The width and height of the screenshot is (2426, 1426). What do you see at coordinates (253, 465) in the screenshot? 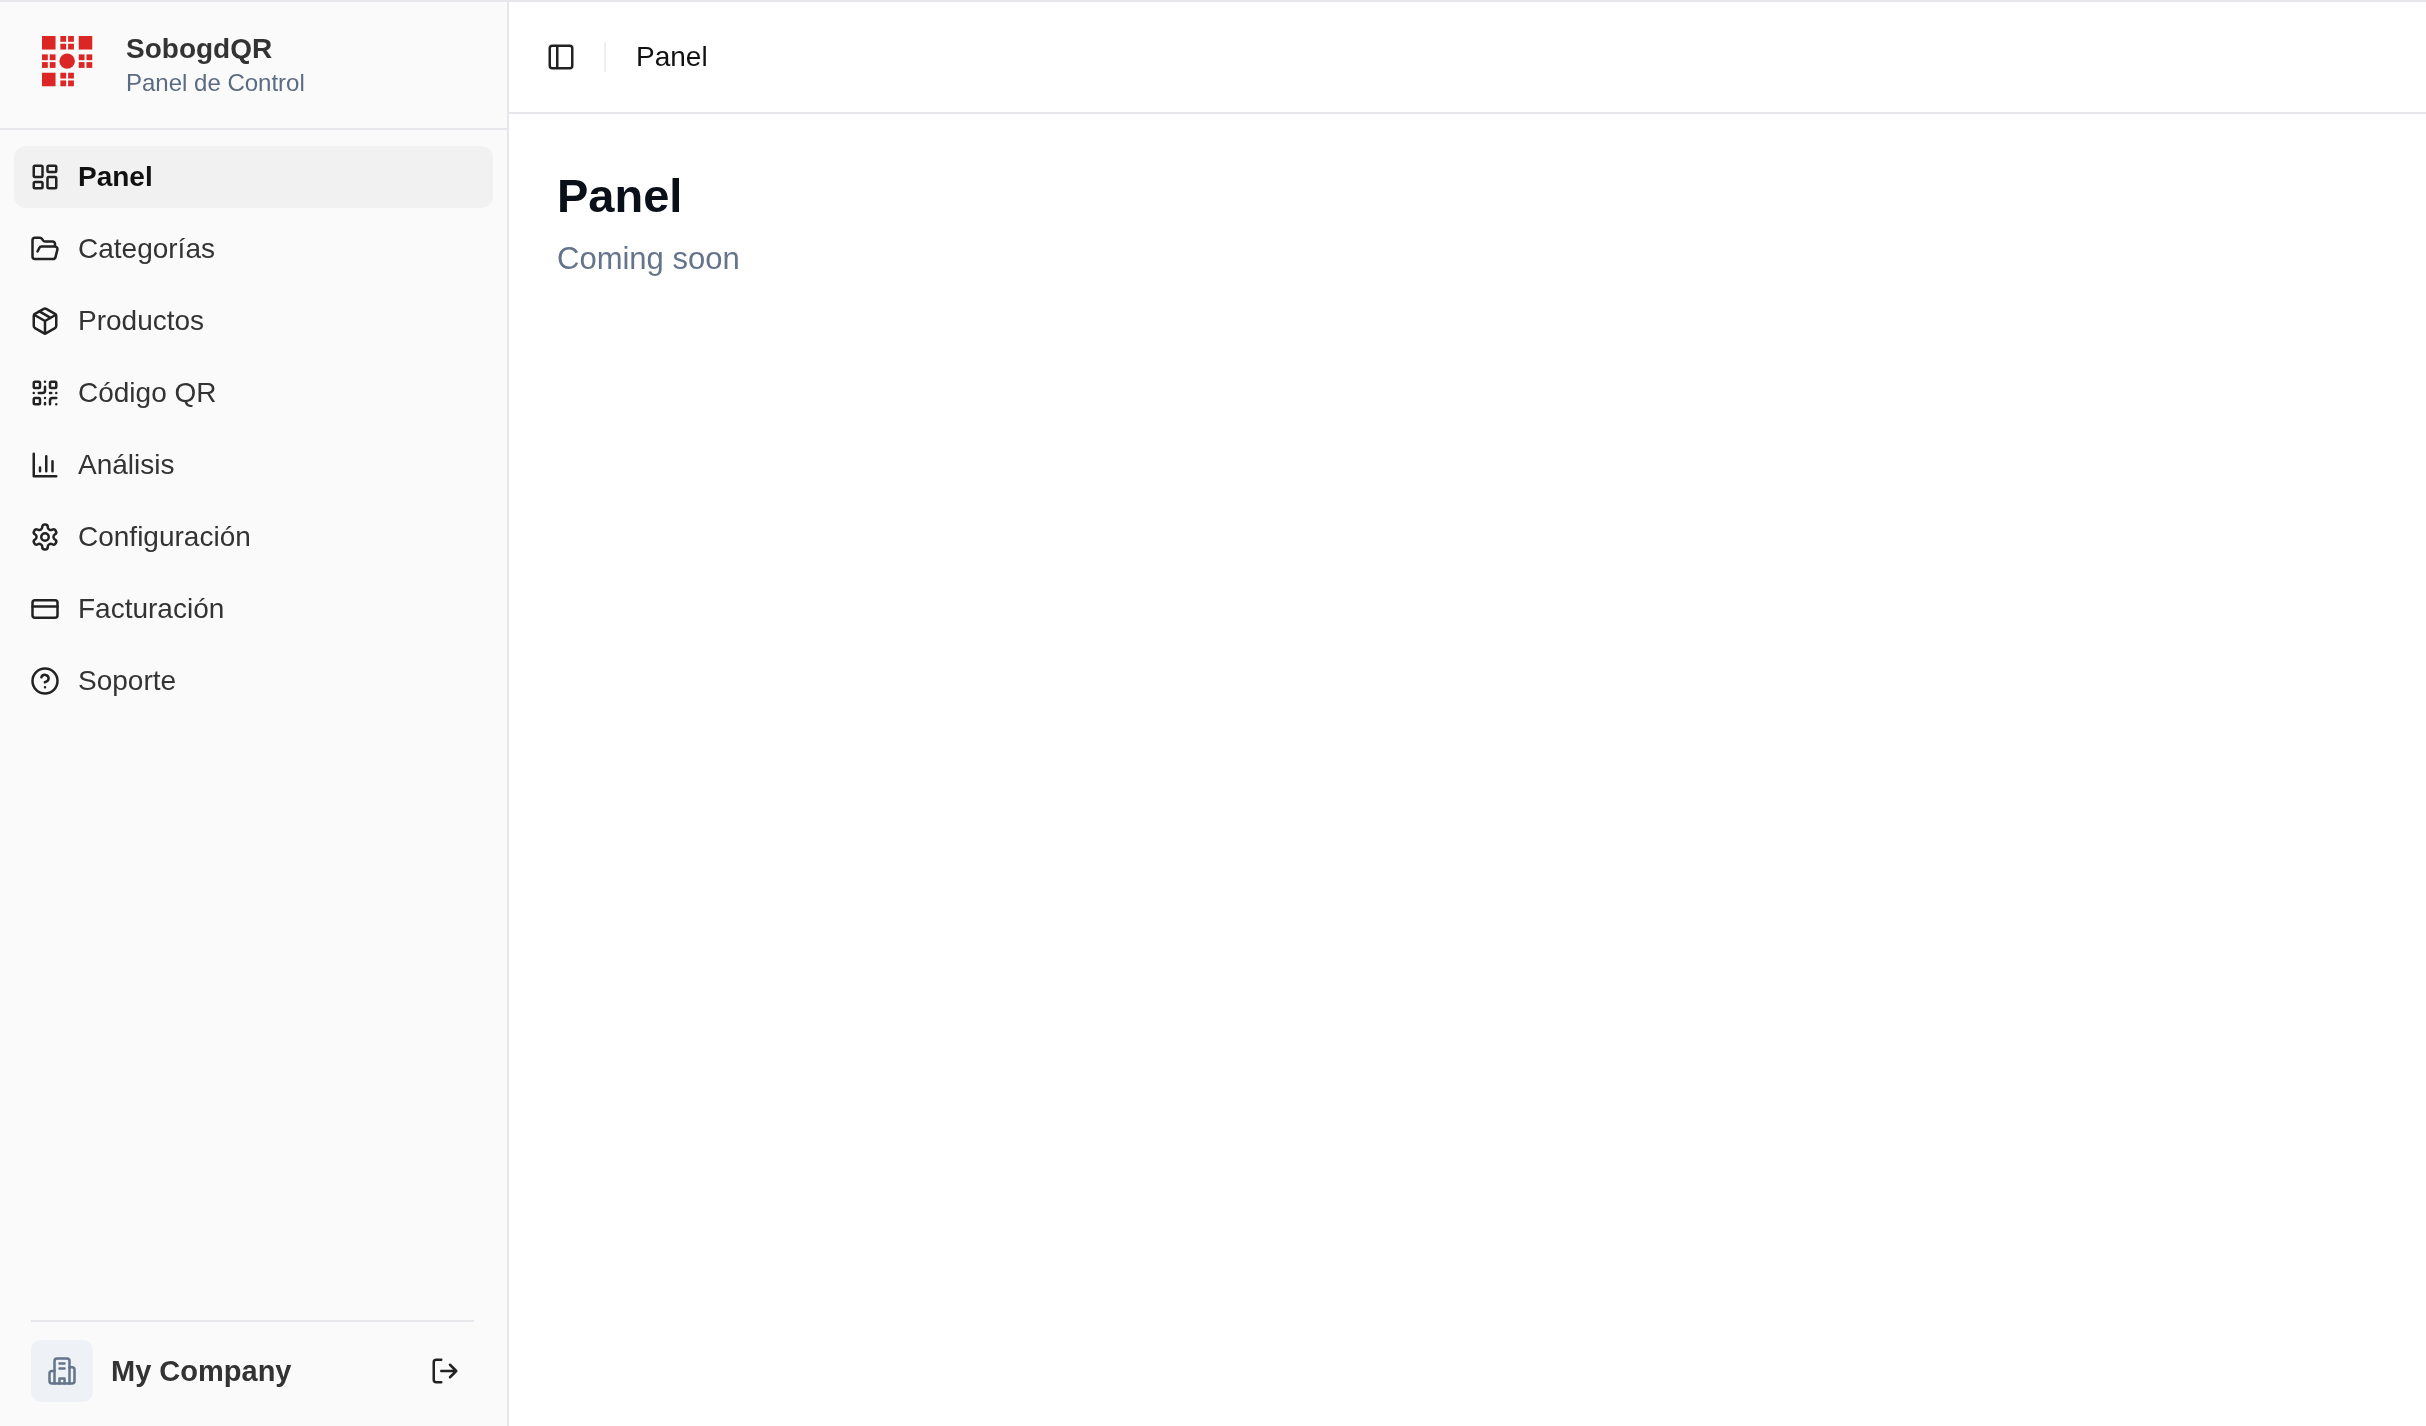
I see `sidebar-item: Análisis` at bounding box center [253, 465].